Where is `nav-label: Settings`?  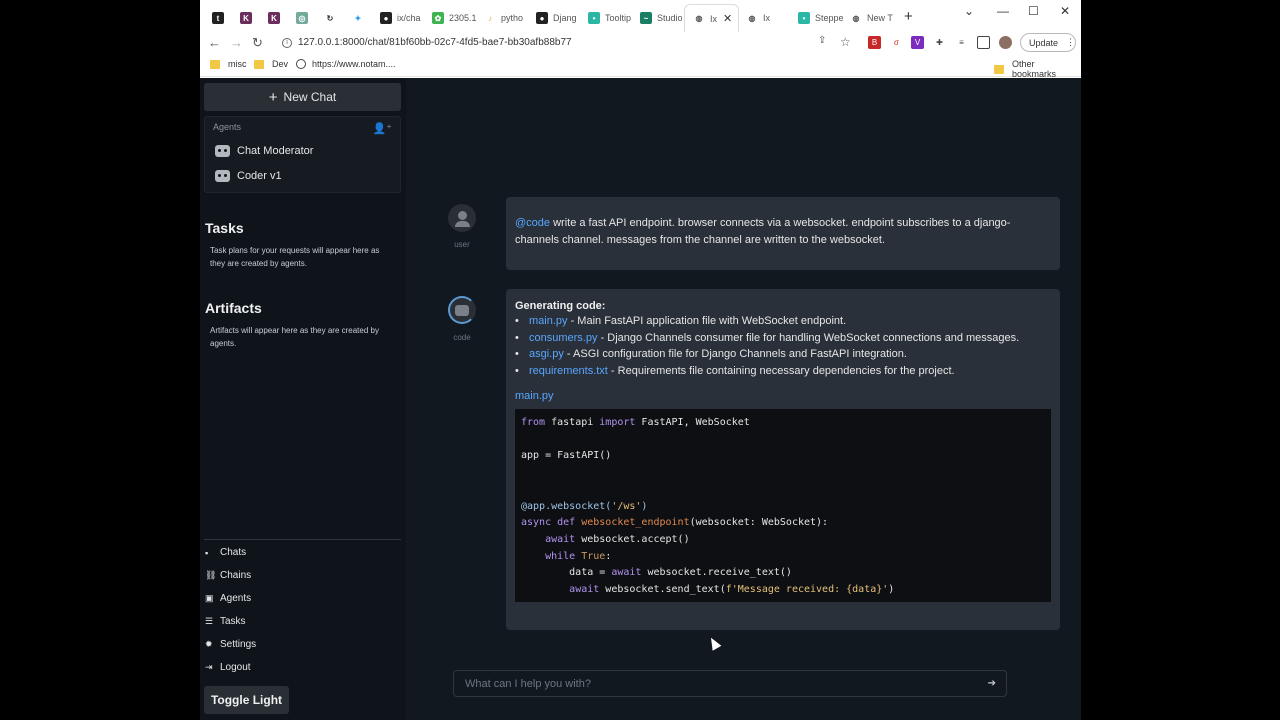 nav-label: Settings is located at coordinates (238, 644).